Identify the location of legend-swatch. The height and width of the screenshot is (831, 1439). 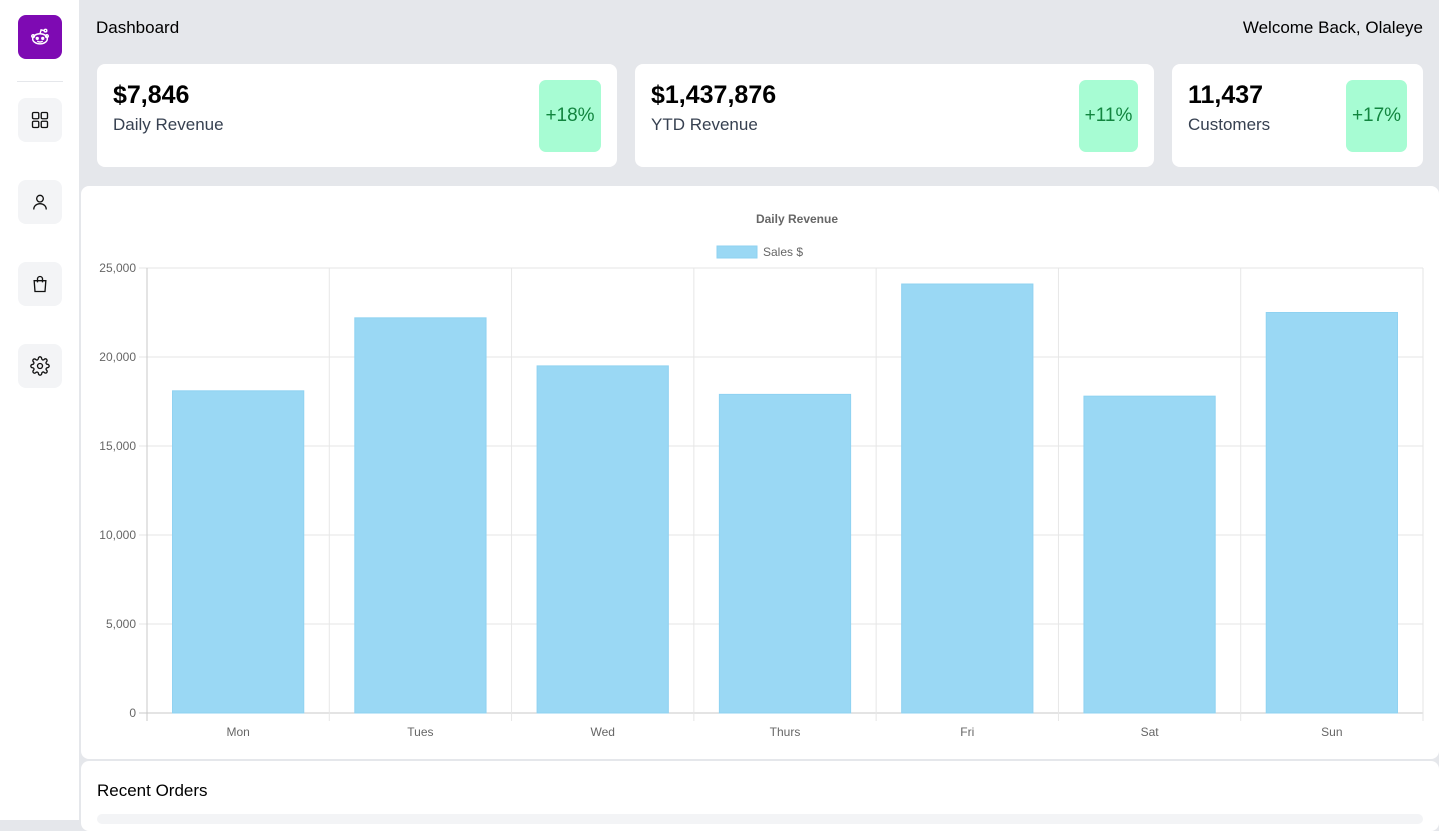
(737, 252).